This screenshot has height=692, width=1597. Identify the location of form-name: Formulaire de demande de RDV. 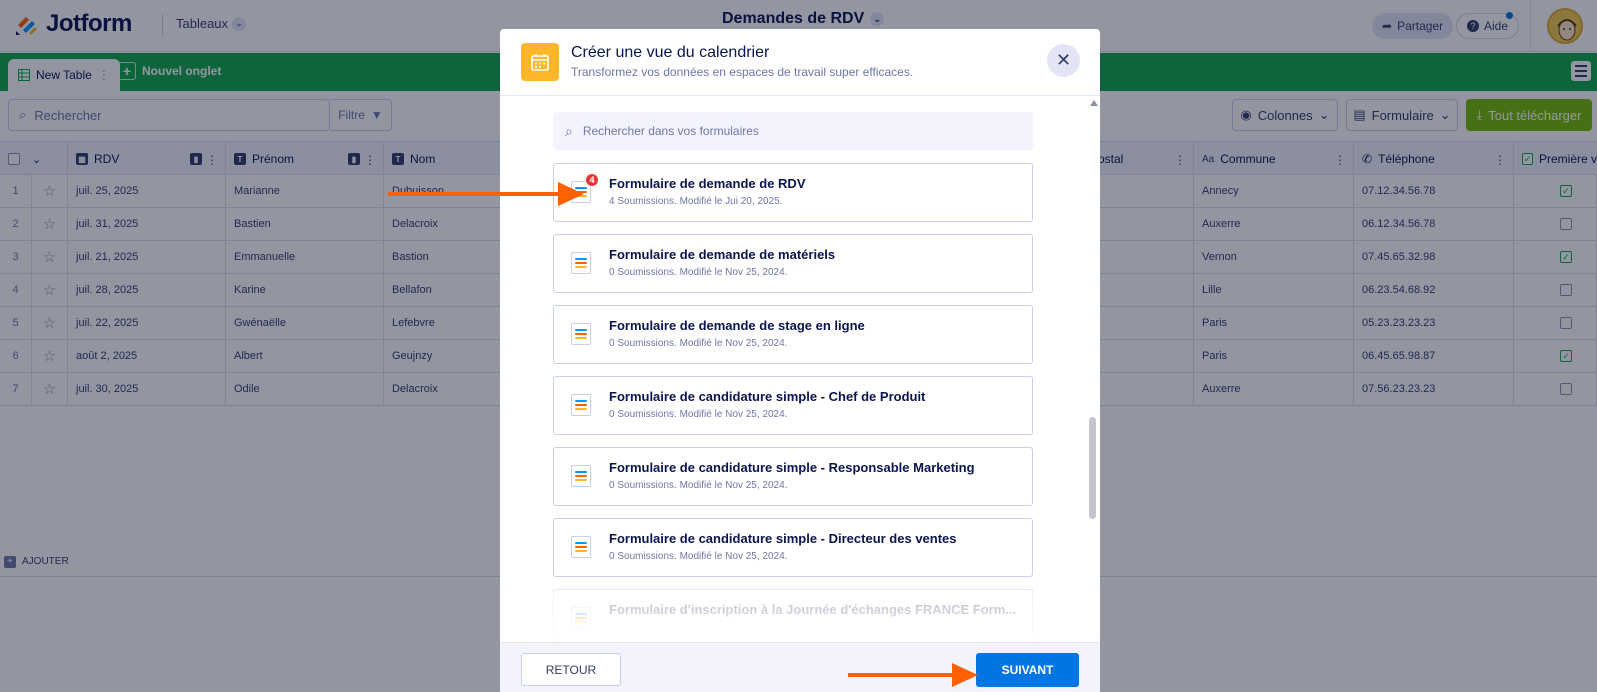
(707, 183).